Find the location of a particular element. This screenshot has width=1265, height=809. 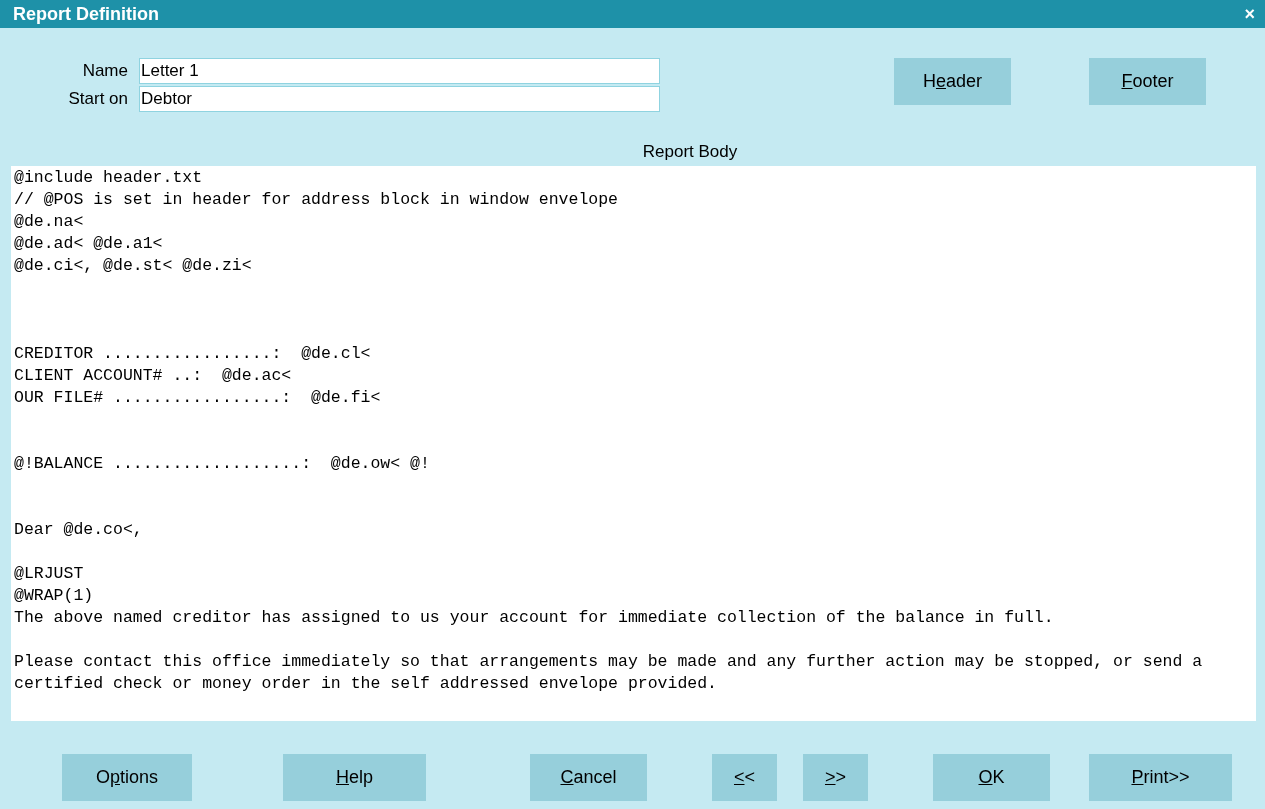

toolbar-button: Header is located at coordinates (952, 81).